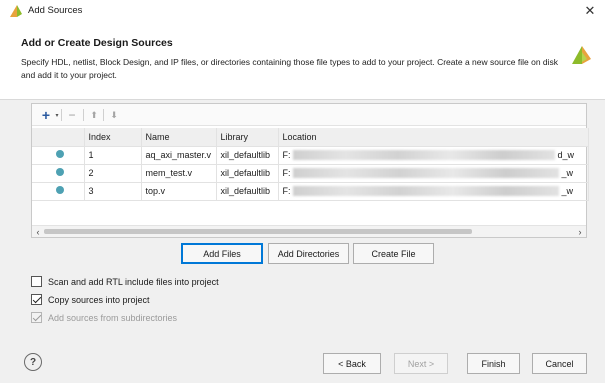 This screenshot has height=383, width=605. Describe the element at coordinates (179, 137) in the screenshot. I see `column-header-name: Name` at that location.